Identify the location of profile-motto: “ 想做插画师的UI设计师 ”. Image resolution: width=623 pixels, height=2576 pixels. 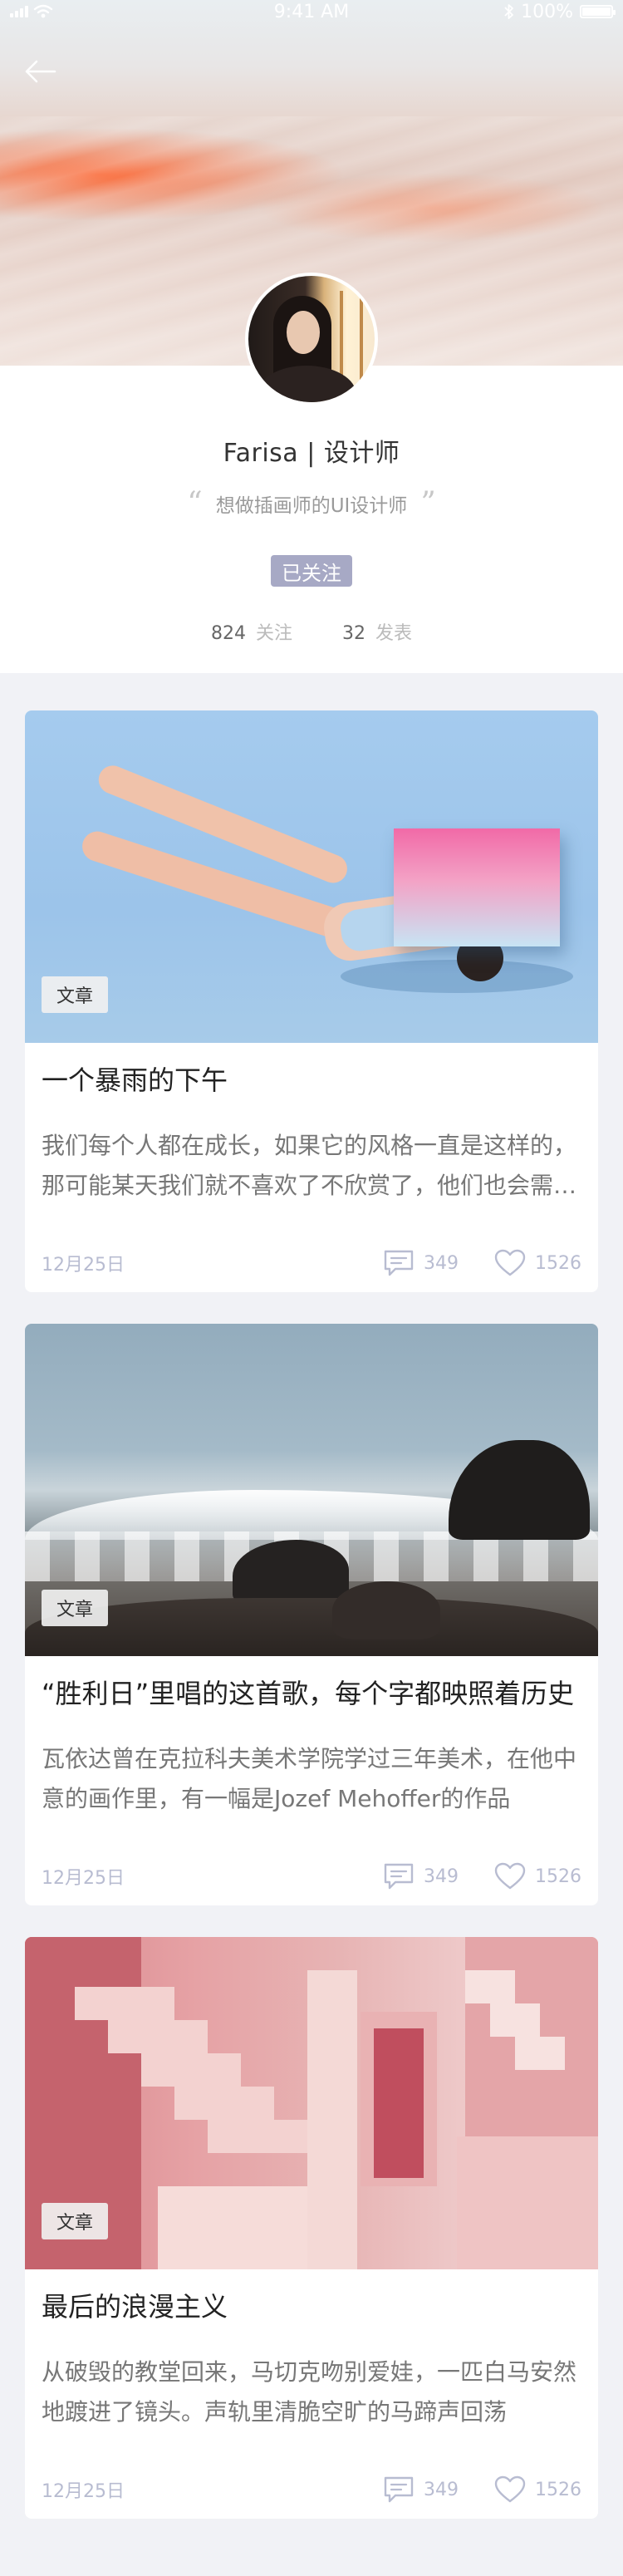
(311, 504).